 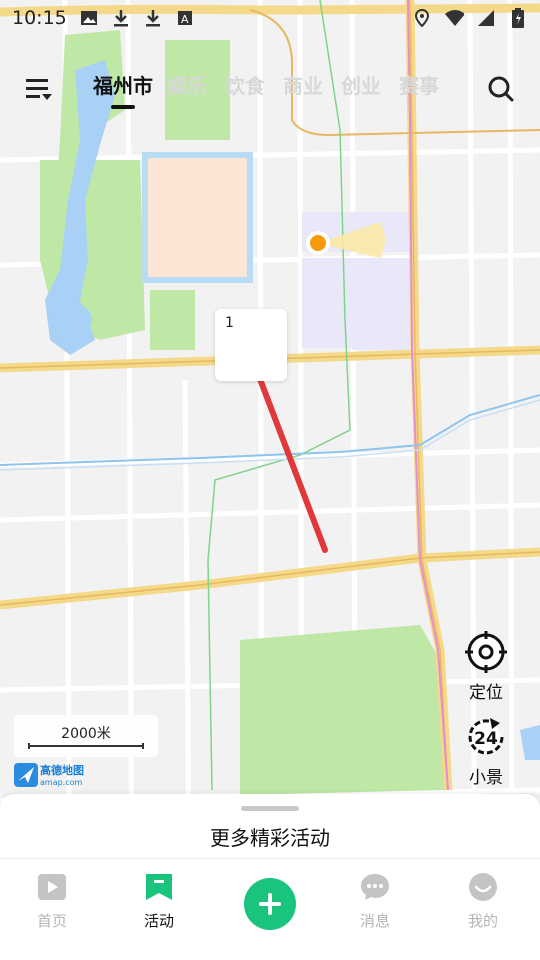 What do you see at coordinates (303, 89) in the screenshot?
I see `tab-business: 商业` at bounding box center [303, 89].